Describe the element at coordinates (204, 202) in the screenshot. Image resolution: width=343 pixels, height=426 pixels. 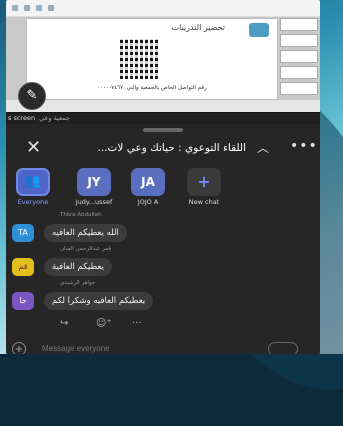
I see `recipient-label: New chat` at that location.